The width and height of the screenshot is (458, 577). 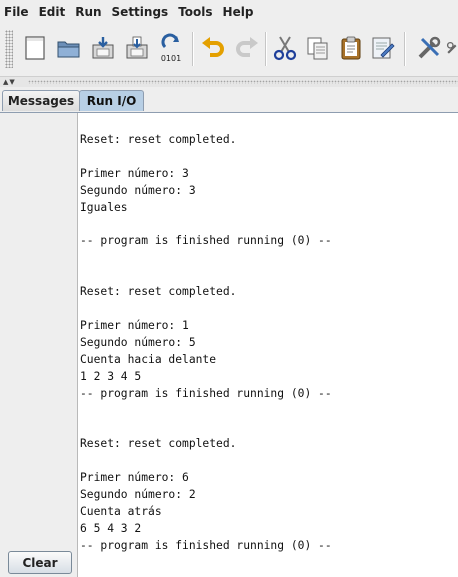 I want to click on menu-help: Help, so click(x=238, y=12).